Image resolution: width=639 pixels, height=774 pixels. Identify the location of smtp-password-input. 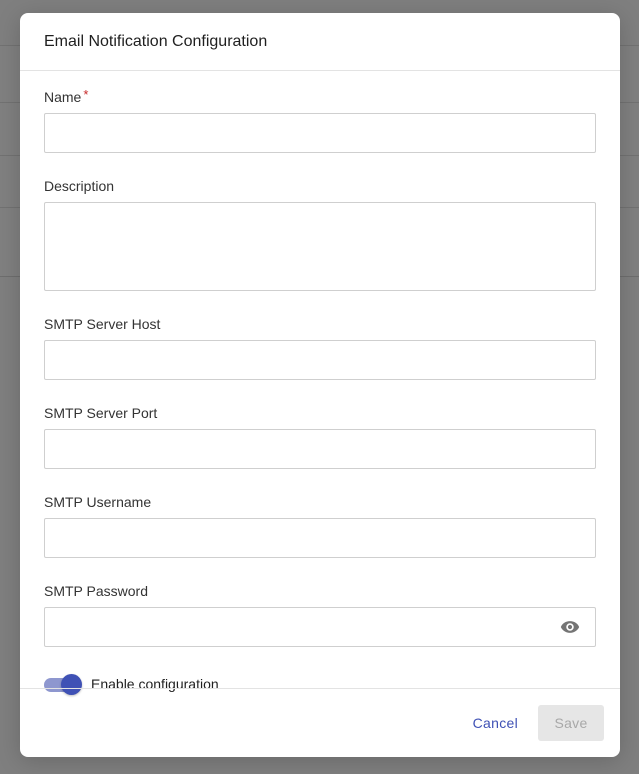
(320, 627).